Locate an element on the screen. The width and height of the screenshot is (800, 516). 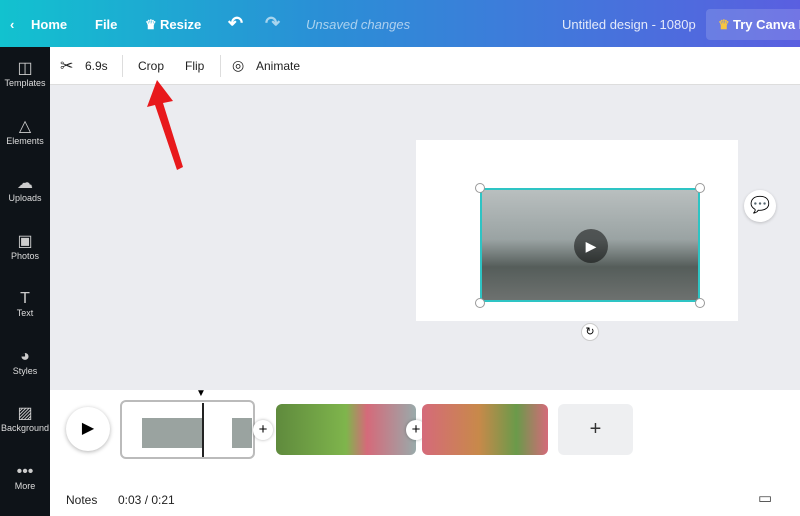
design-title: Untitled design - 1080p is located at coordinates (629, 24).